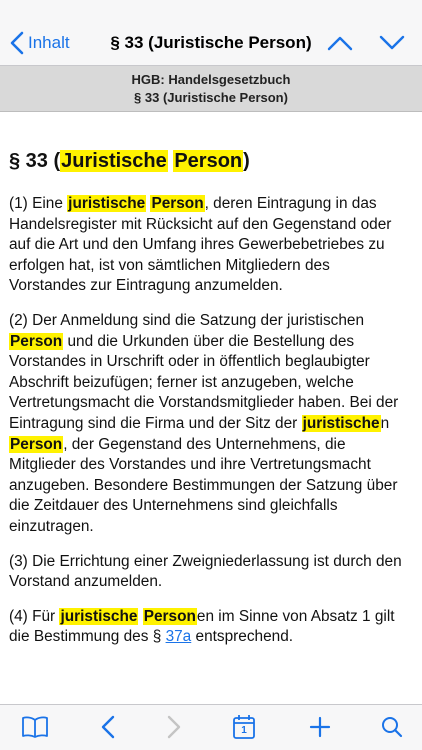 The width and height of the screenshot is (422, 750). What do you see at coordinates (179, 636) in the screenshot?
I see `section-link-37a: 37a` at bounding box center [179, 636].